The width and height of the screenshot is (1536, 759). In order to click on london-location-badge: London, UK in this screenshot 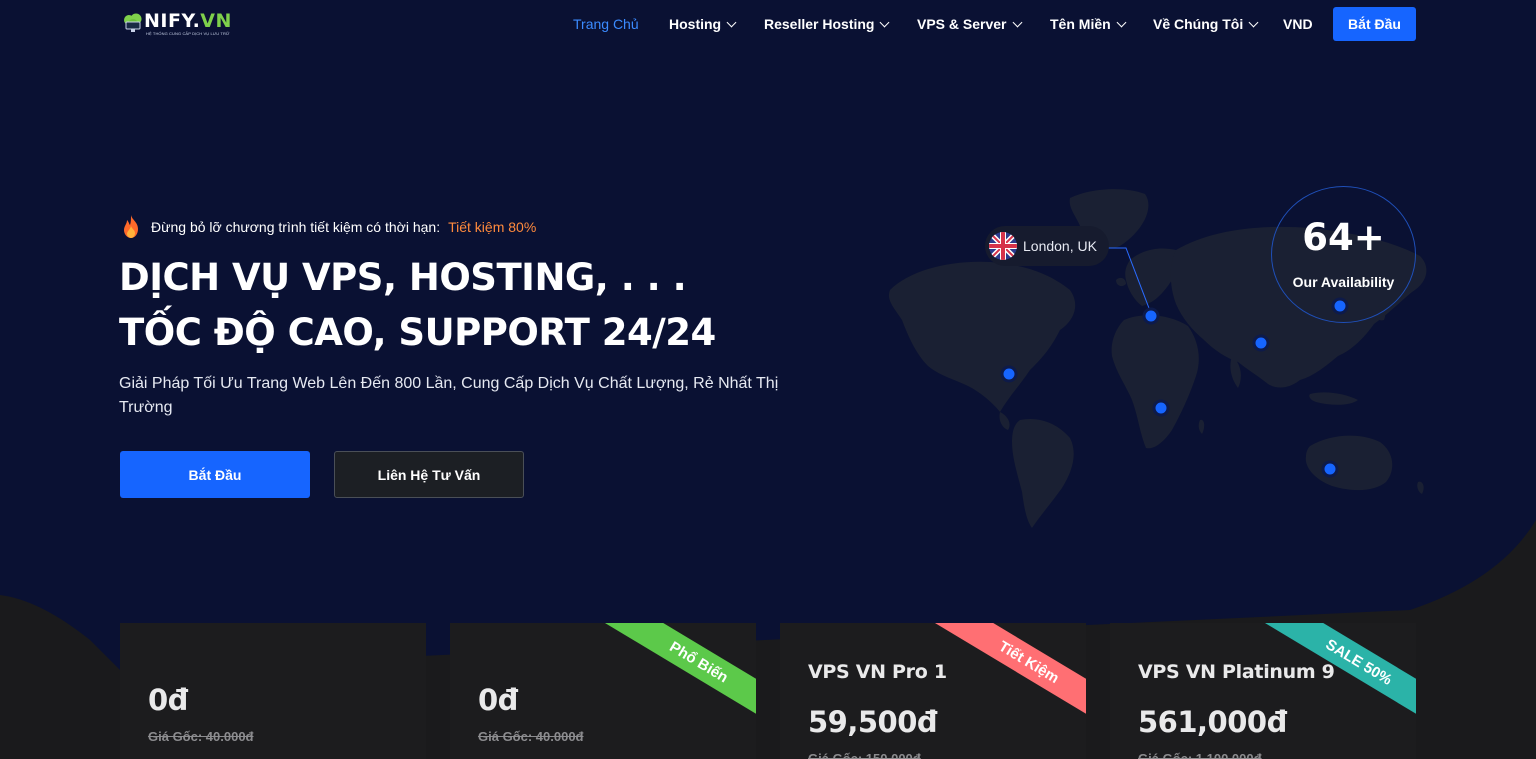, I will do `click(1047, 246)`.